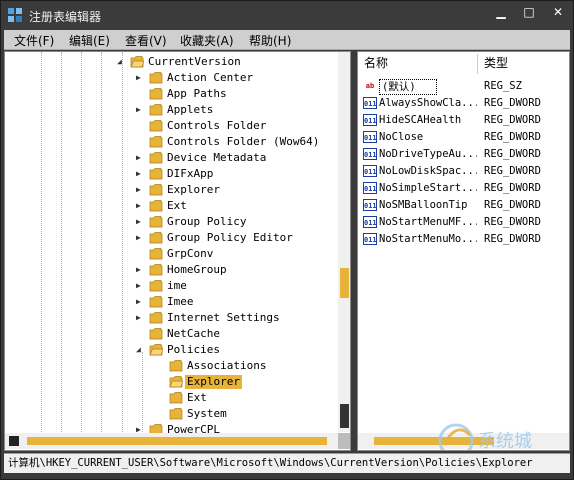 The width and height of the screenshot is (574, 480). Describe the element at coordinates (418, 64) in the screenshot. I see `column-header-name: 名称` at that location.